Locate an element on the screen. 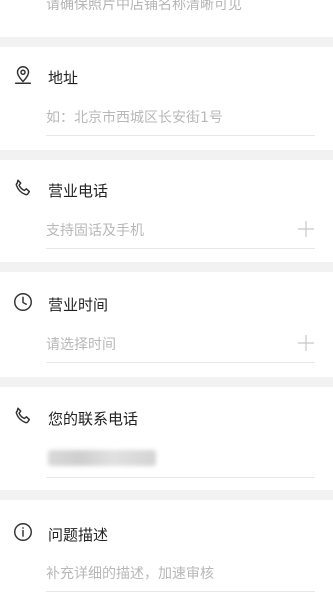 The width and height of the screenshot is (333, 605). address-input: 如：北京市西城区长安街1号 is located at coordinates (180, 117).